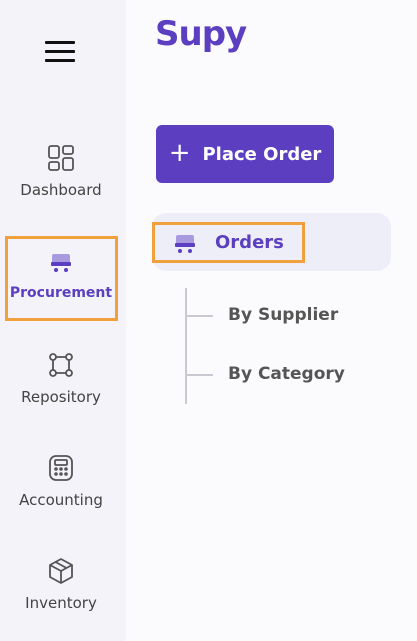 The image size is (417, 641). I want to click on nav-item-dashboard: Dashboard, so click(61, 173).